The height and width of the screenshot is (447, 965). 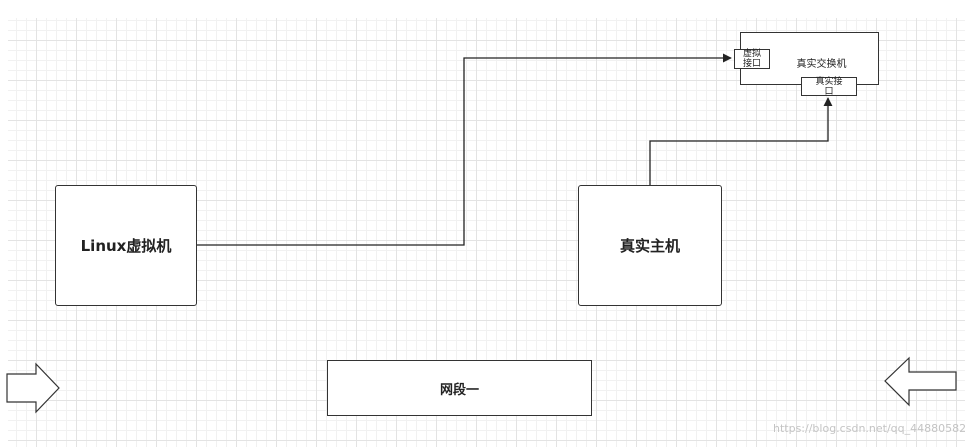 I want to click on virtual-port-label: 虚拟 接口, so click(x=751, y=59).